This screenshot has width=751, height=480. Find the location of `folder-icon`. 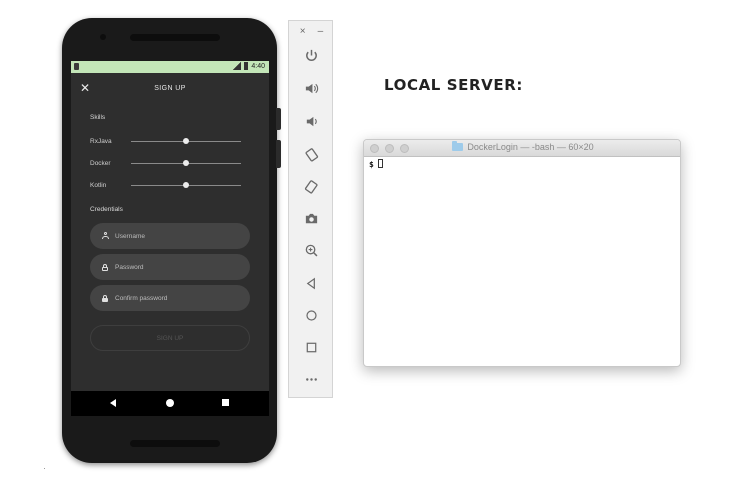

folder-icon is located at coordinates (458, 146).